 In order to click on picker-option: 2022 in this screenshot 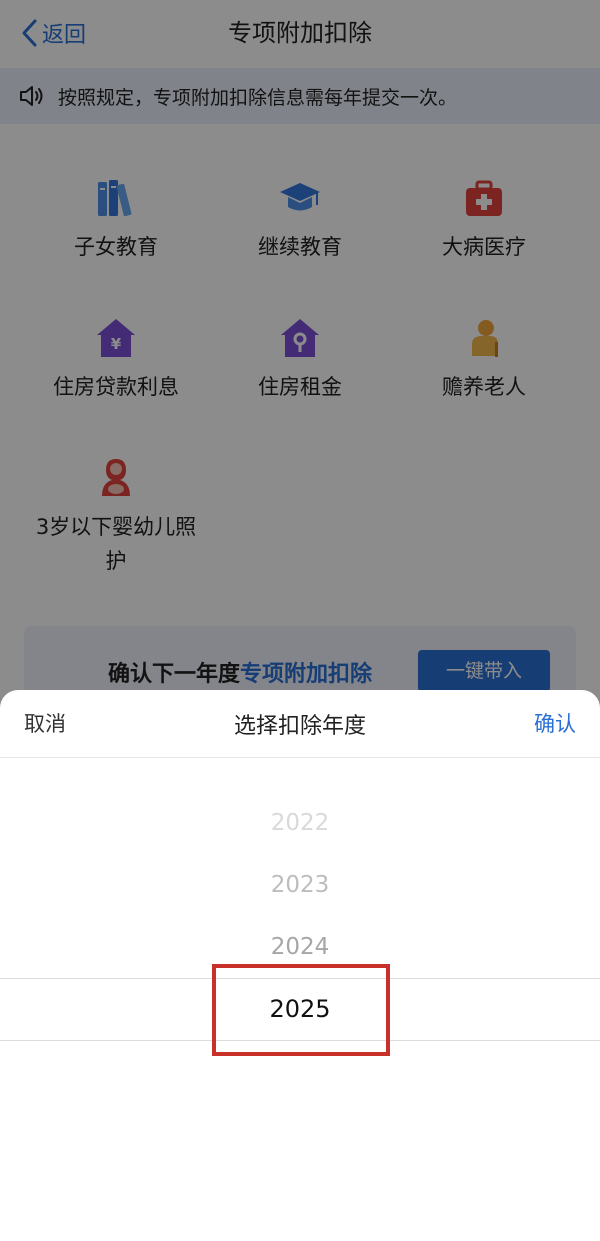, I will do `click(300, 823)`.